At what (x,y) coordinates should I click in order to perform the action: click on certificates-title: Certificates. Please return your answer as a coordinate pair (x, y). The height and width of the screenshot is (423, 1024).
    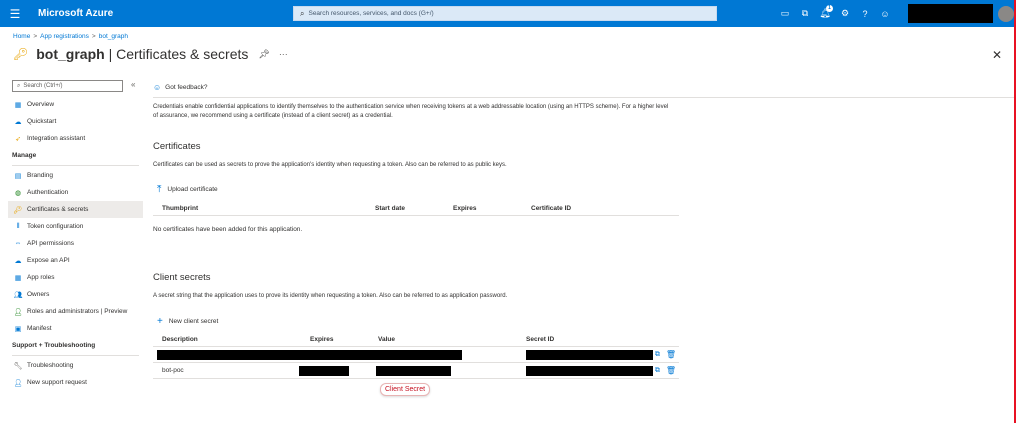
    Looking at the image, I should click on (177, 146).